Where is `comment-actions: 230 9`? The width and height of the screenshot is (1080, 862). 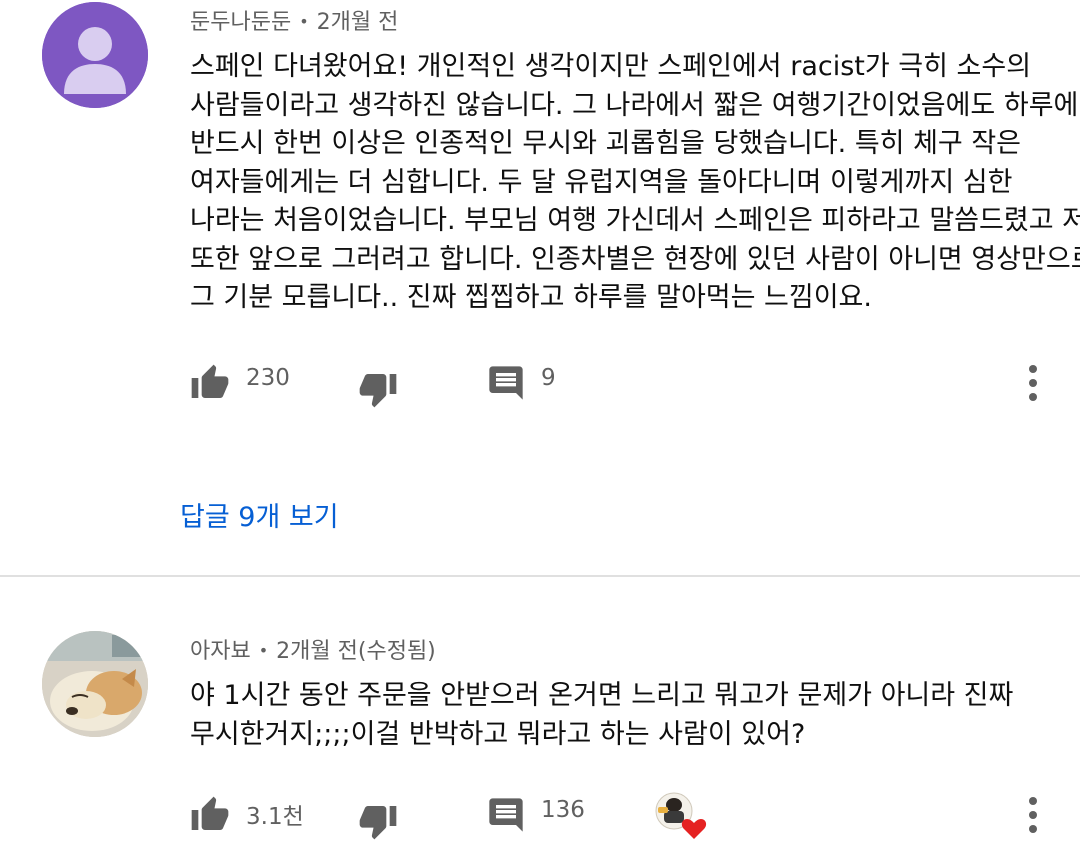 comment-actions: 230 9 is located at coordinates (540, 383).